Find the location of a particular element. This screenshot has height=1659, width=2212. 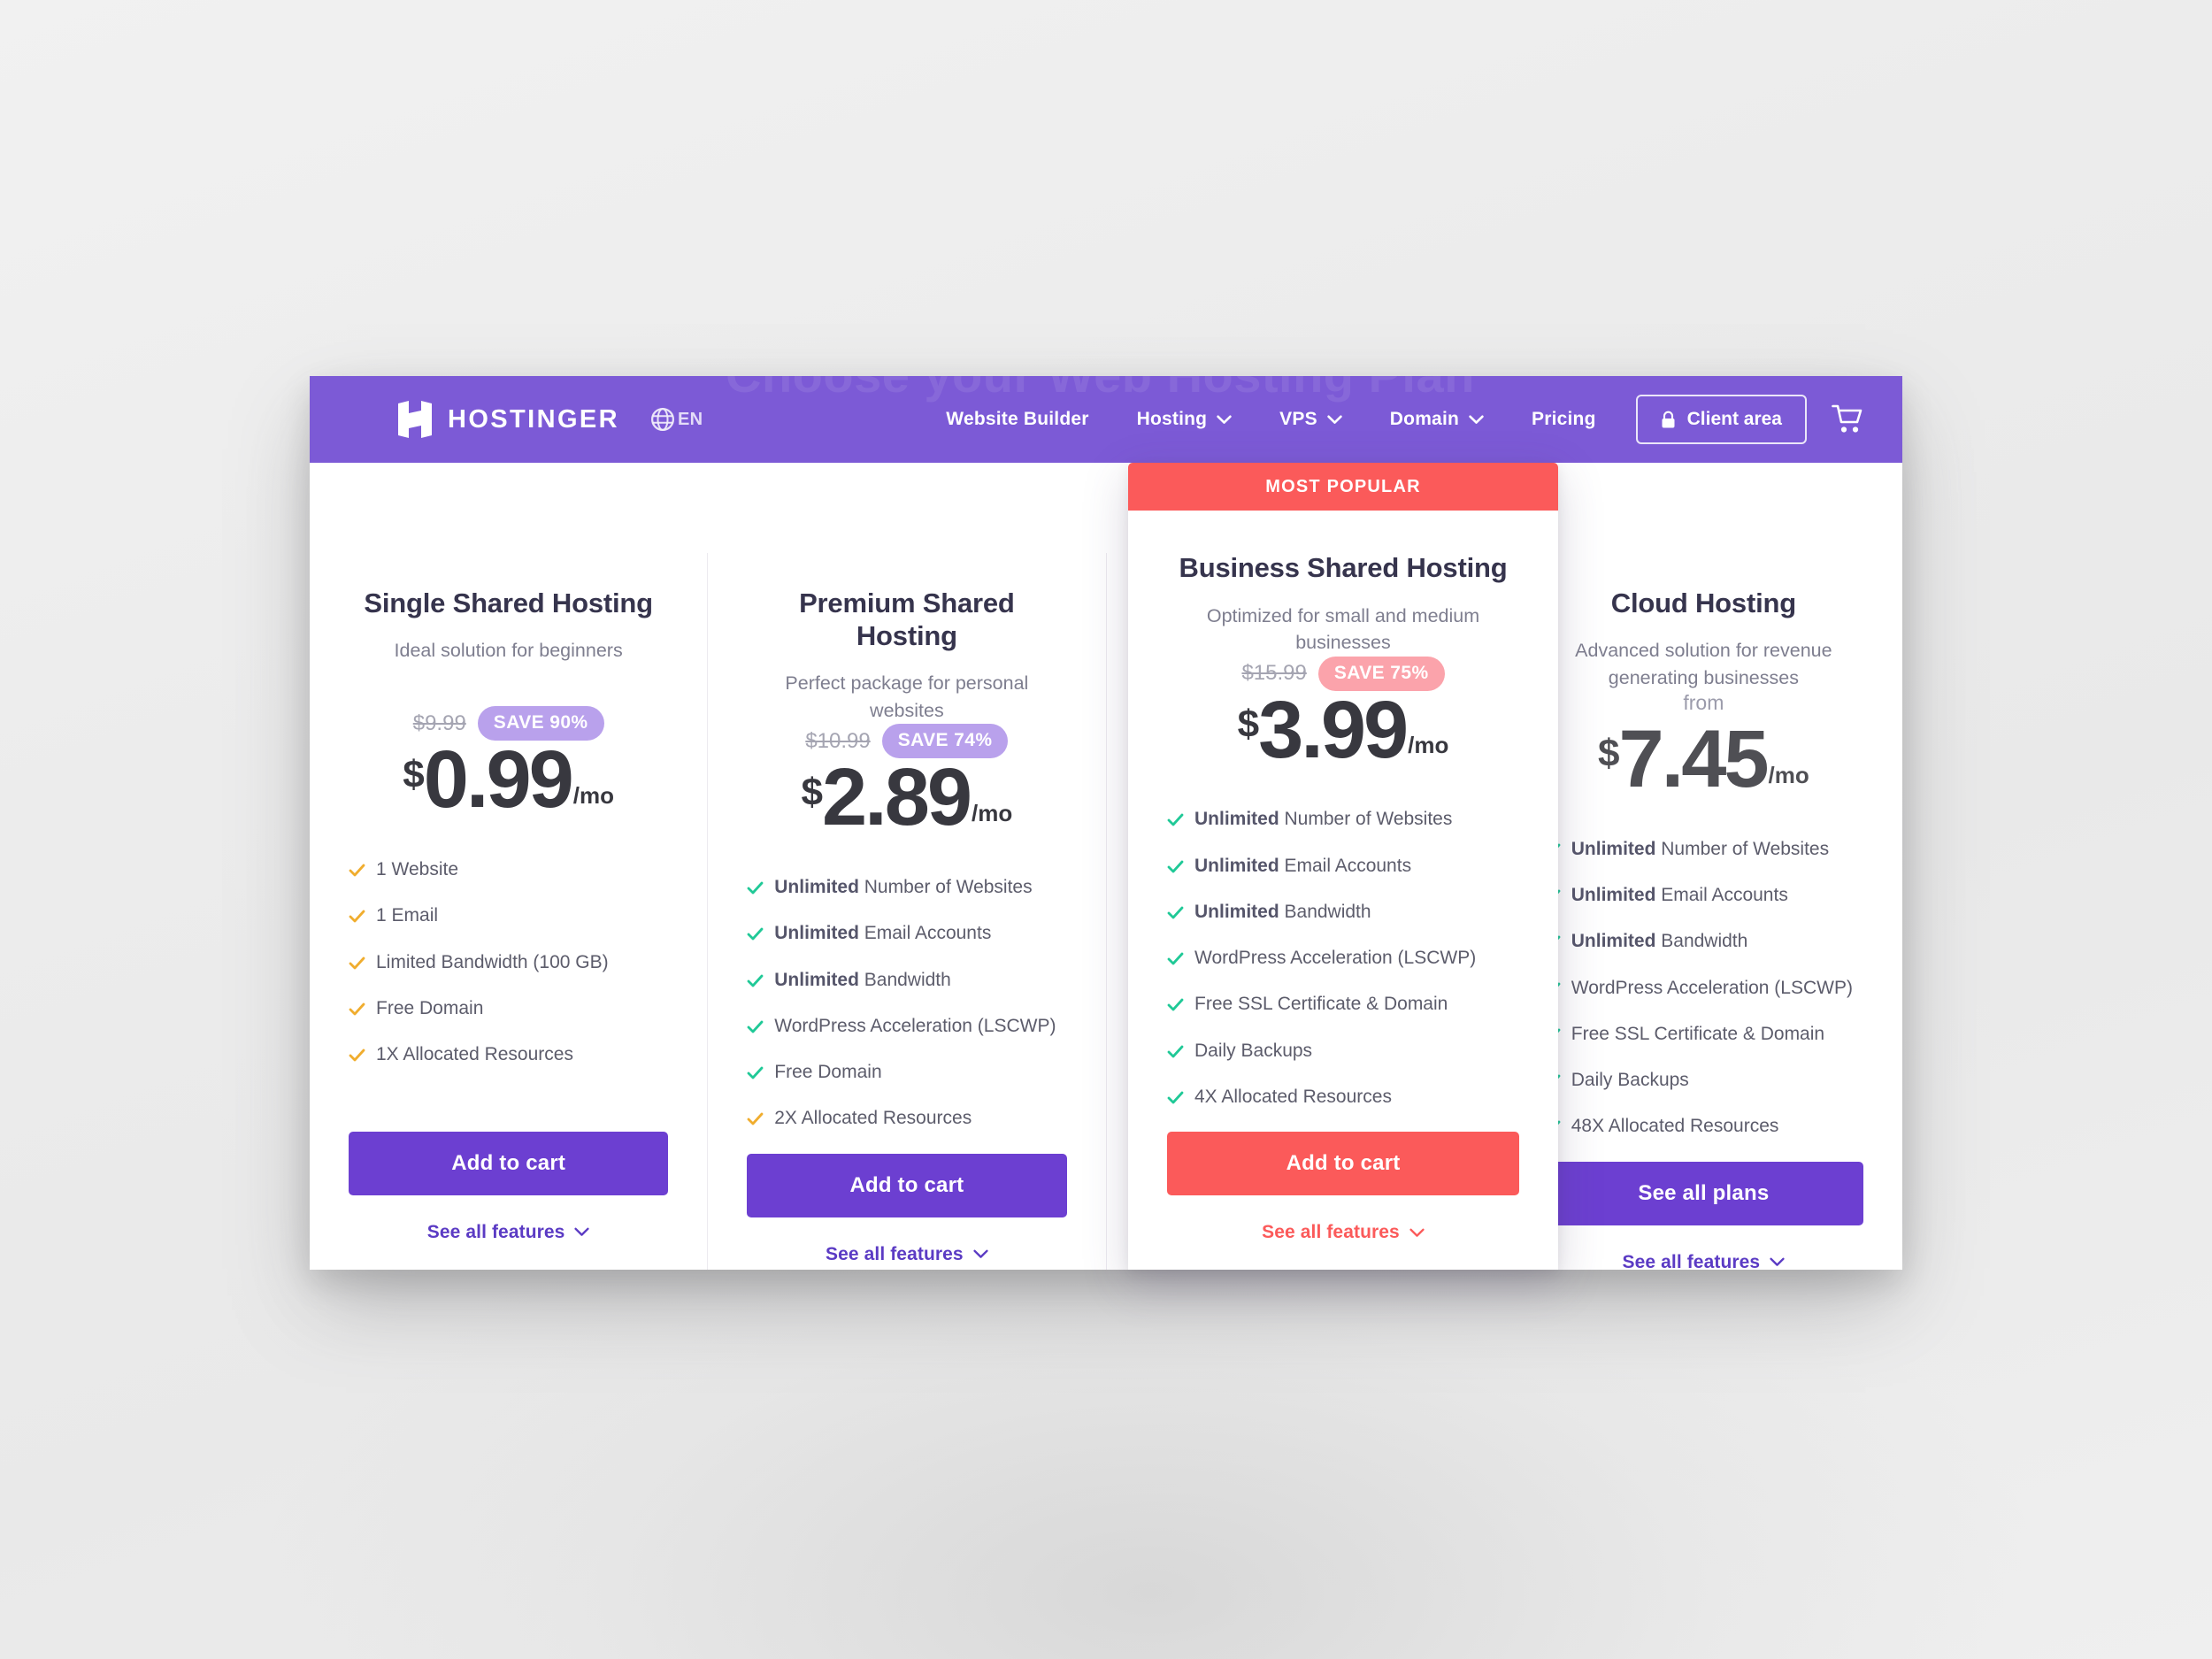

plan-price-row: $ 7.45 /mo is located at coordinates (1704, 760).